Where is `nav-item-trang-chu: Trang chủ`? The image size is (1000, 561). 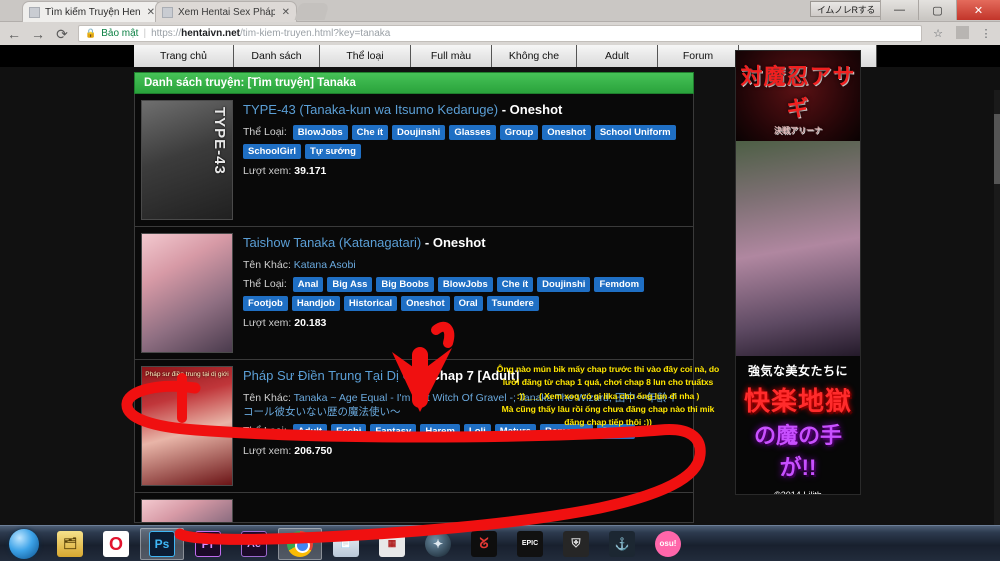
nav-item-trang-chu: Trang chủ is located at coordinates (184, 56).